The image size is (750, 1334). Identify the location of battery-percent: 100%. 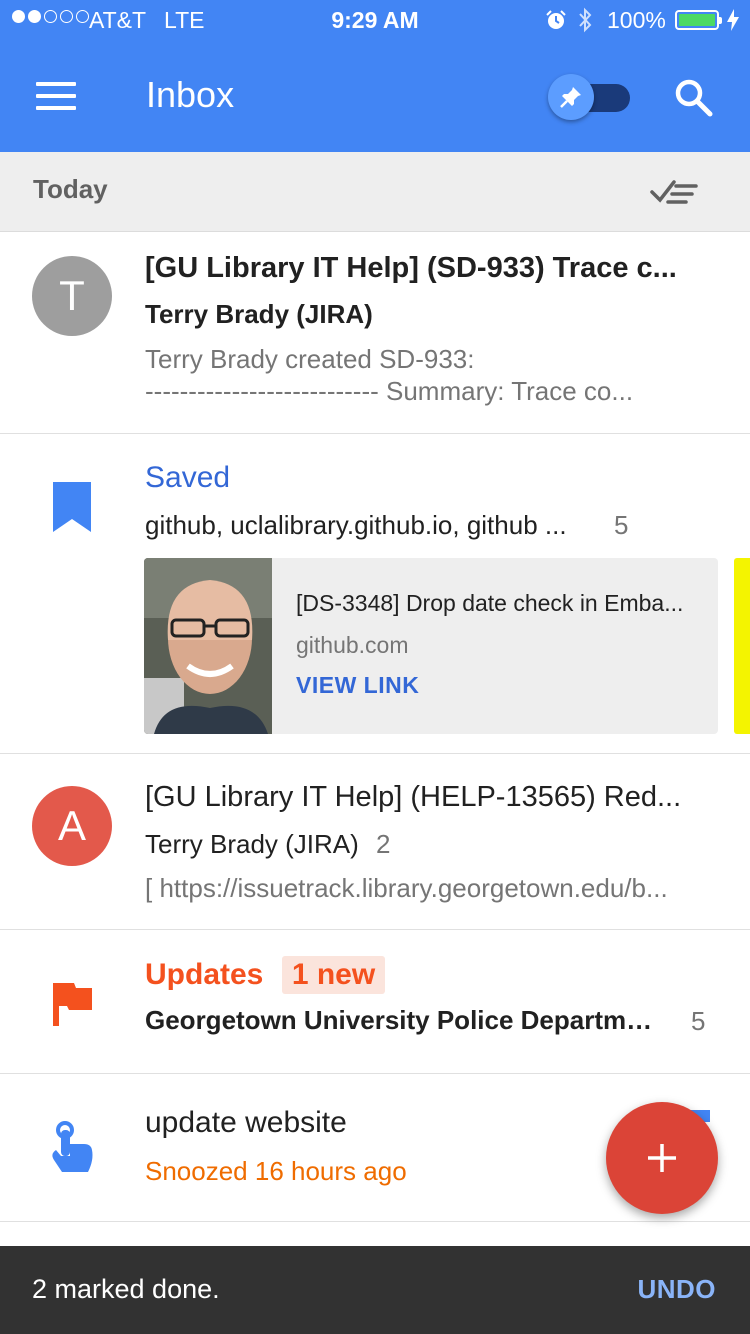
(636, 20).